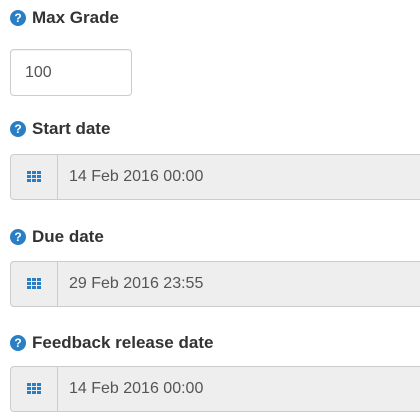 The width and height of the screenshot is (420, 412). Describe the element at coordinates (239, 177) in the screenshot. I see `start-date-value: 14 Feb 2016 00:00` at that location.